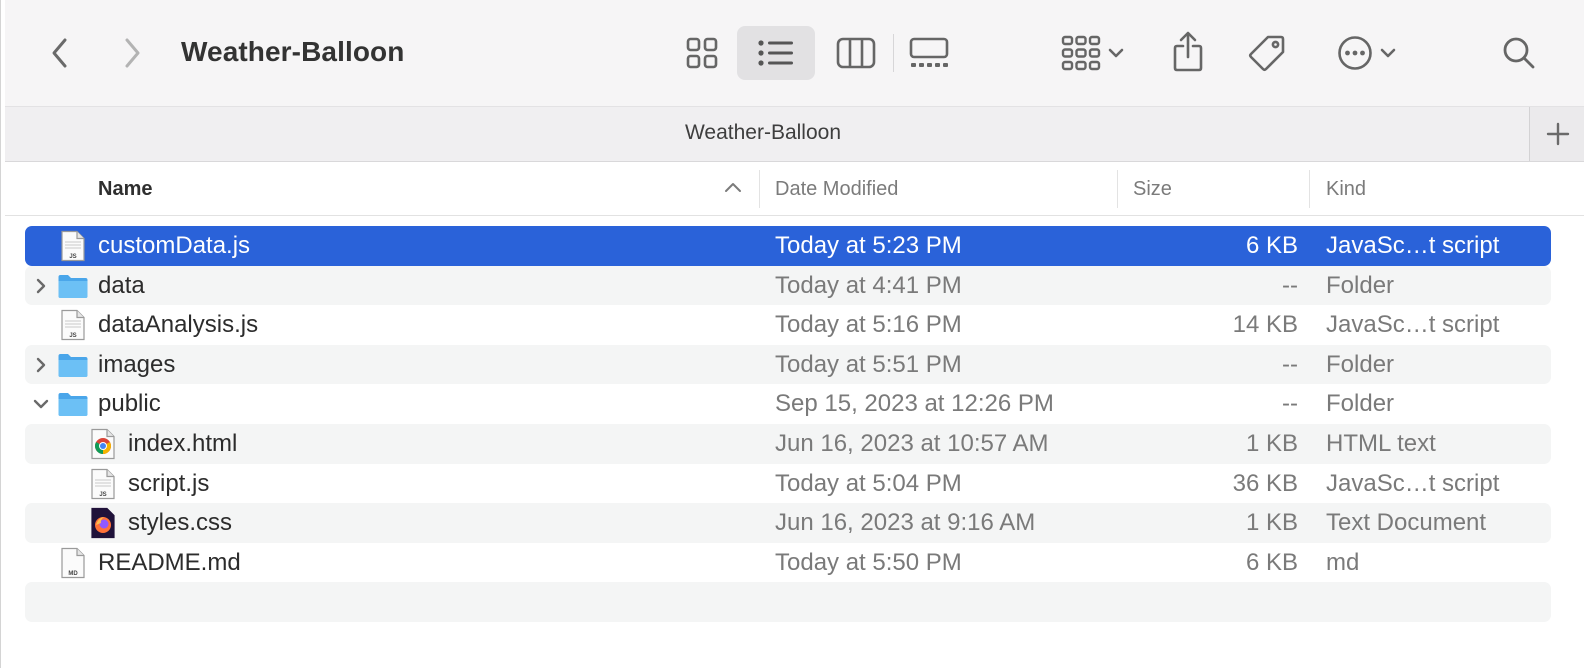 This screenshot has width=1584, height=668. What do you see at coordinates (893, 53) in the screenshot?
I see `toolbar-separator` at bounding box center [893, 53].